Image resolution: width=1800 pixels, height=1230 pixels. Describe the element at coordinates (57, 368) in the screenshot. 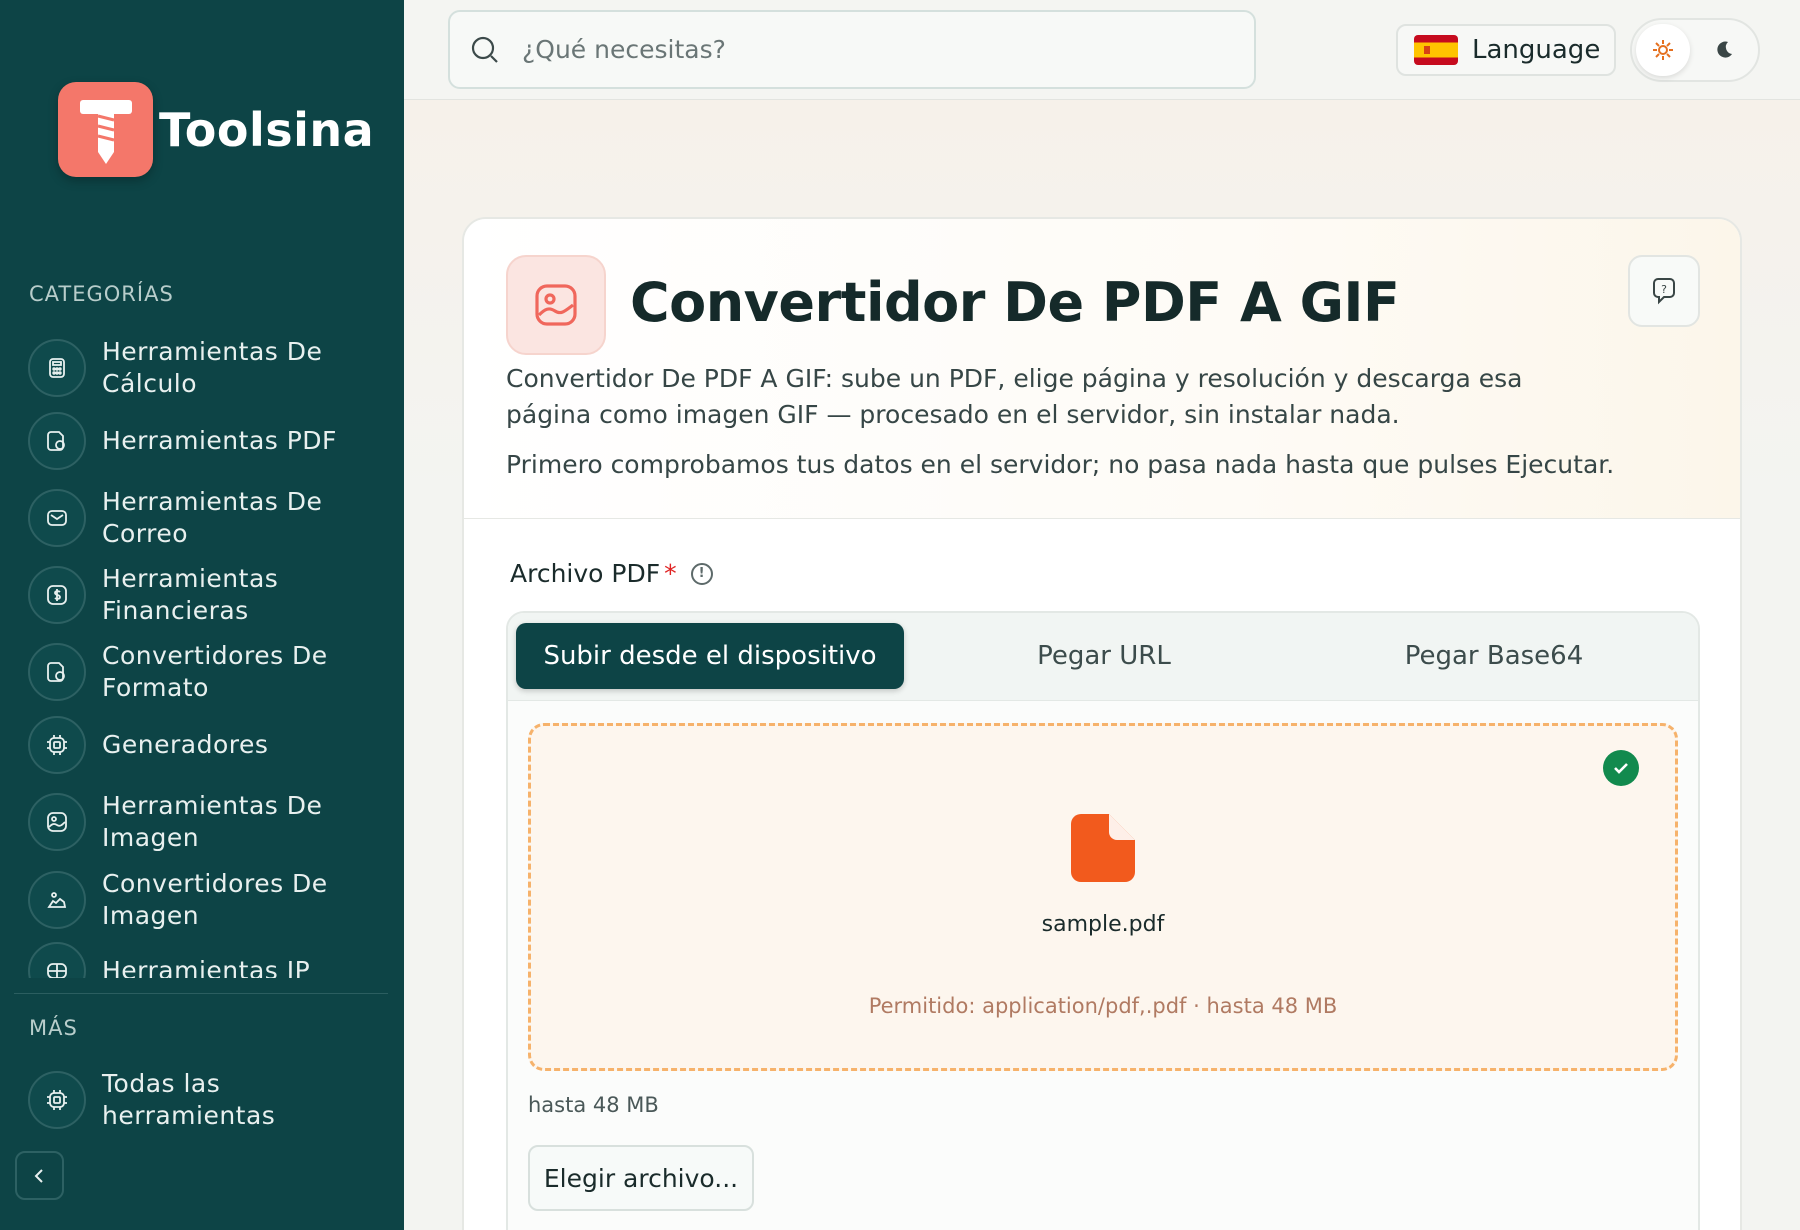

I see `calculator-icon` at that location.